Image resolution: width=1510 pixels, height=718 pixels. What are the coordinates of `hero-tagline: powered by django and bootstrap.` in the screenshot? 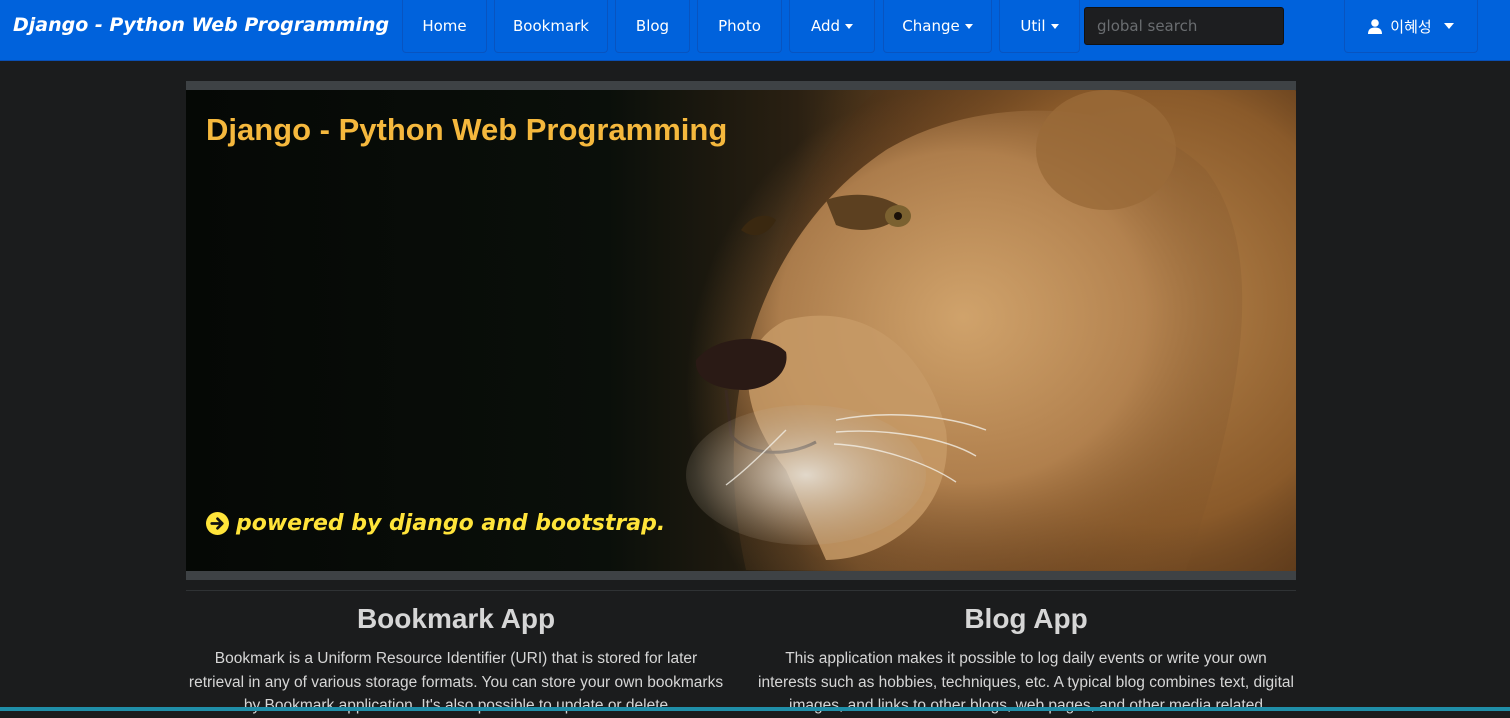 It's located at (435, 523).